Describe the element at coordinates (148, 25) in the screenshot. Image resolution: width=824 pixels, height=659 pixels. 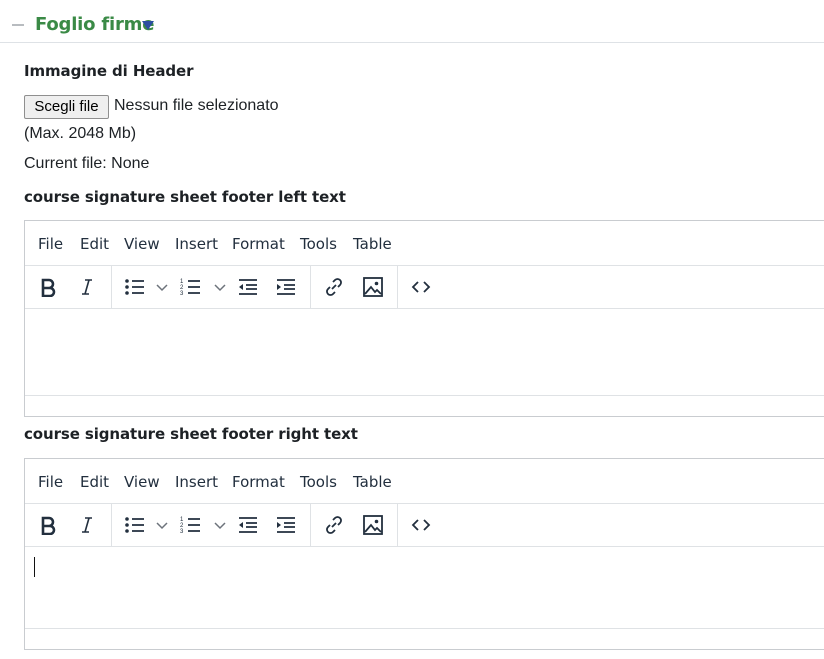
I see `caret-down-icon` at that location.